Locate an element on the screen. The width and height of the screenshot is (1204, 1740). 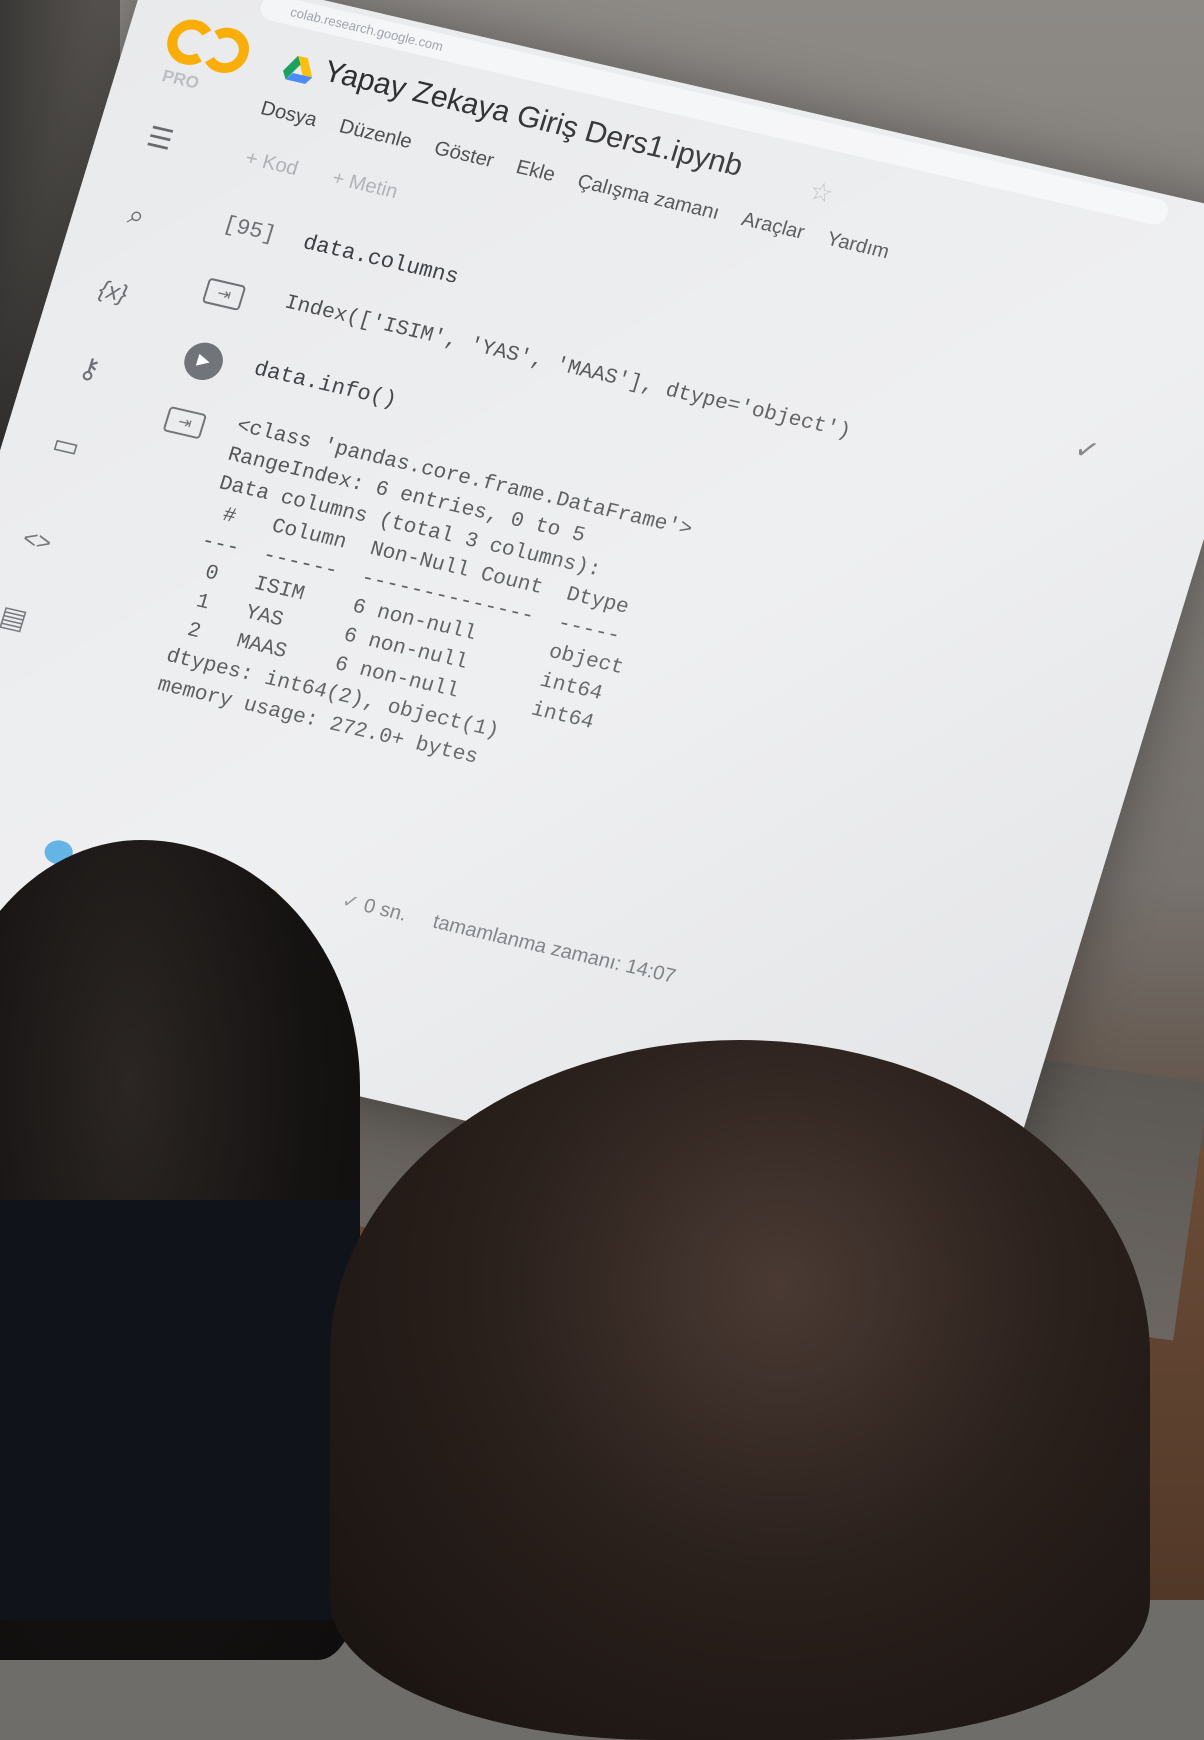
drive-icon is located at coordinates (298, 70).